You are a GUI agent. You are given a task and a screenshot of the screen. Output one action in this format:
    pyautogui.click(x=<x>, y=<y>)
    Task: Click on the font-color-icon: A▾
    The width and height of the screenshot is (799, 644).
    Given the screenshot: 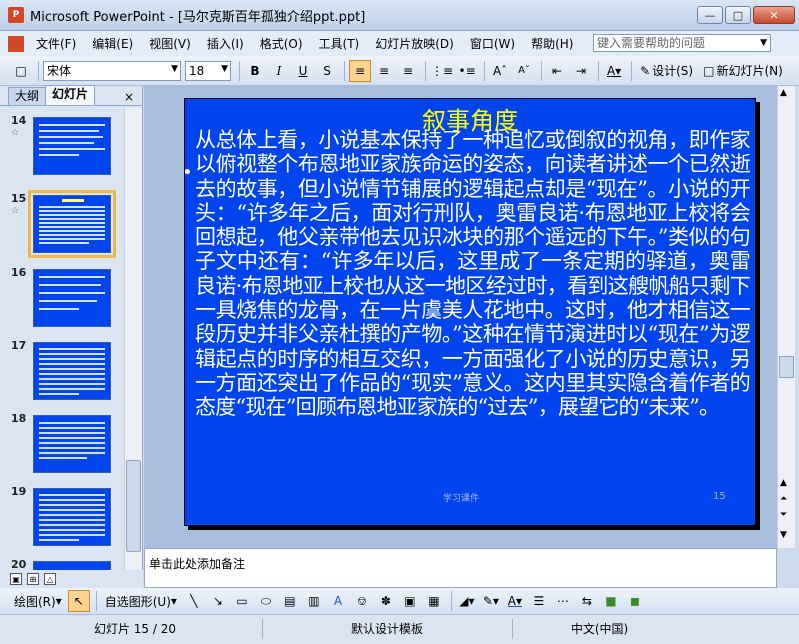 What is the action you would take?
    pyautogui.click(x=614, y=71)
    